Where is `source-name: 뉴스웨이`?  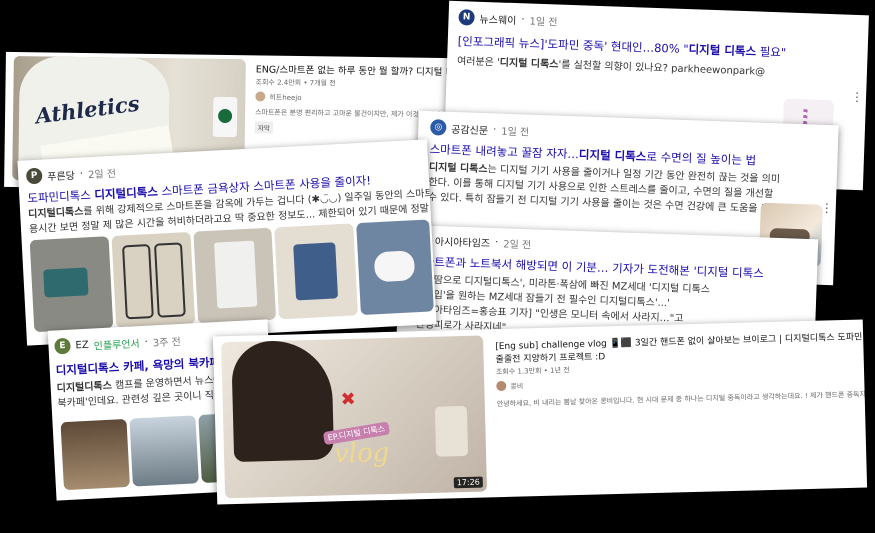
source-name: 뉴스웨이 is located at coordinates (497, 18).